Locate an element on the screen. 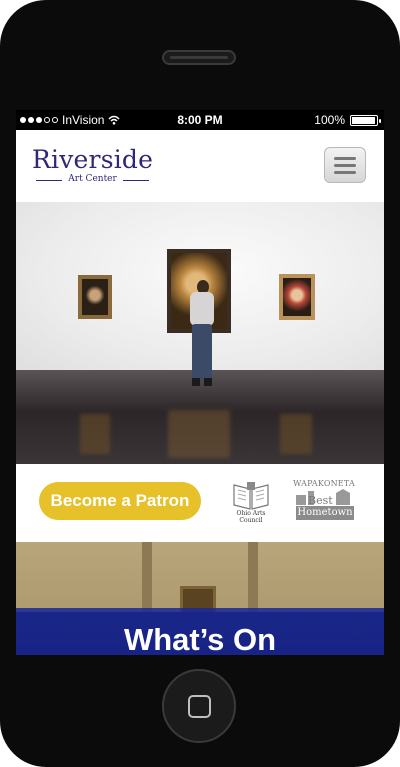  painting-left is located at coordinates (95, 297).